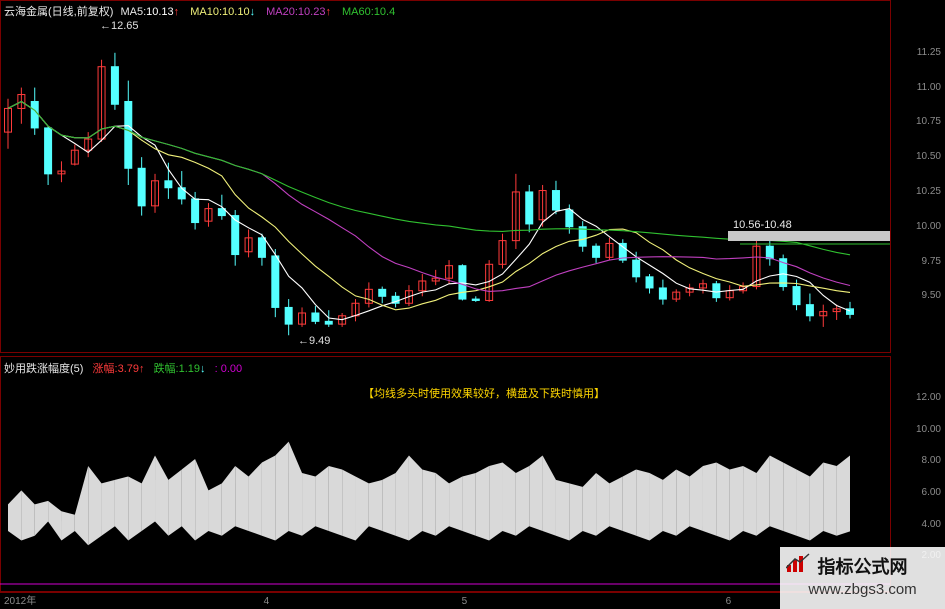 The image size is (945, 609). I want to click on ma10-label: MA10:, so click(206, 12).